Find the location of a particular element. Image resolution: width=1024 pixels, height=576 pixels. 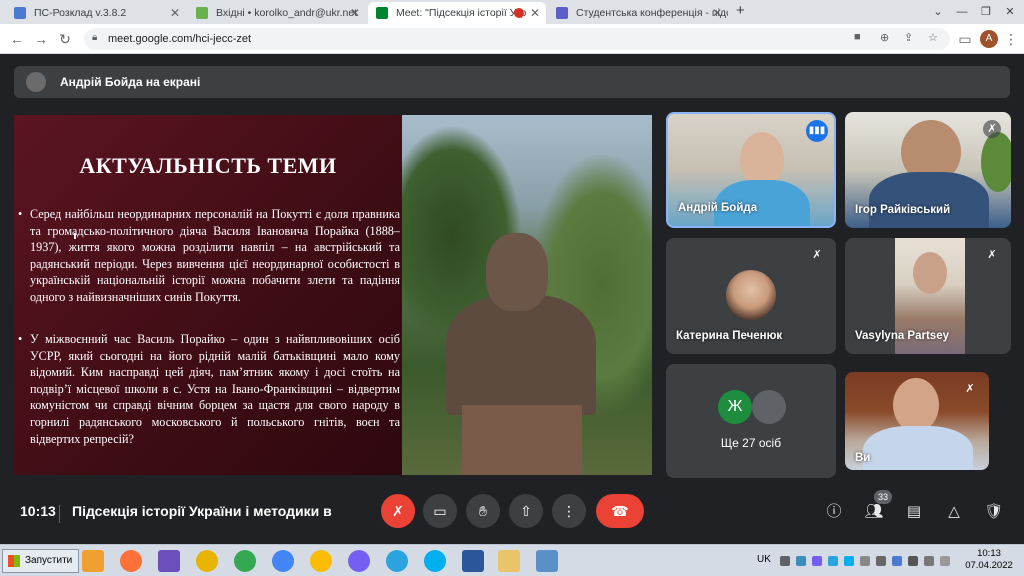

camera-toggle-button: ▭ is located at coordinates (440, 511).